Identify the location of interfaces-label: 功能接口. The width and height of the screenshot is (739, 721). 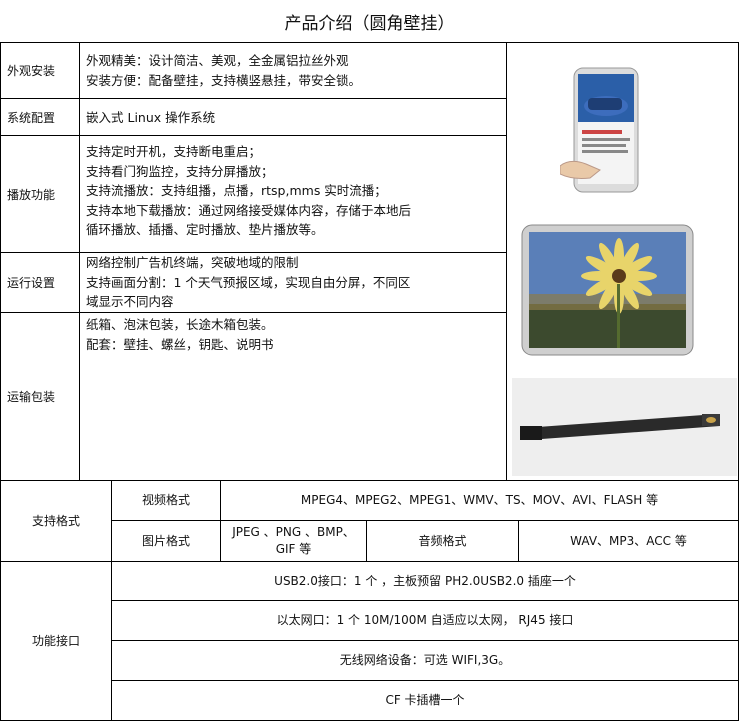
(55, 640).